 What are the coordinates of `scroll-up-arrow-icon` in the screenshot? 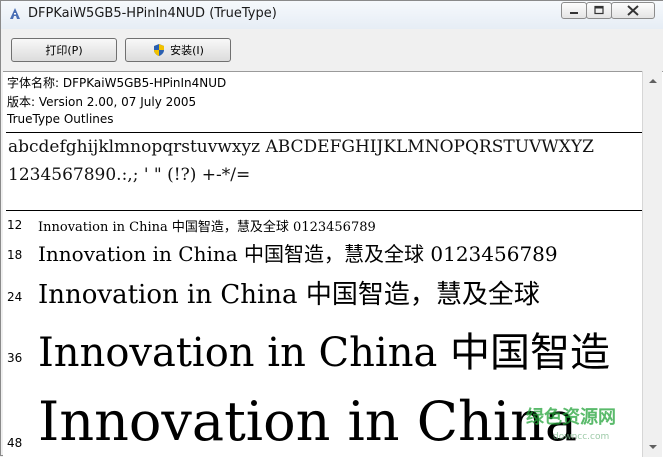 It's located at (653, 81).